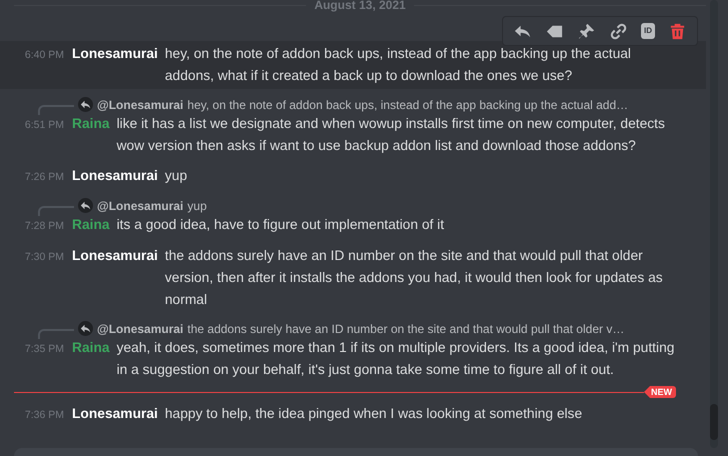 The width and height of the screenshot is (728, 456). What do you see at coordinates (660, 392) in the screenshot?
I see `new-badge: NEW` at bounding box center [660, 392].